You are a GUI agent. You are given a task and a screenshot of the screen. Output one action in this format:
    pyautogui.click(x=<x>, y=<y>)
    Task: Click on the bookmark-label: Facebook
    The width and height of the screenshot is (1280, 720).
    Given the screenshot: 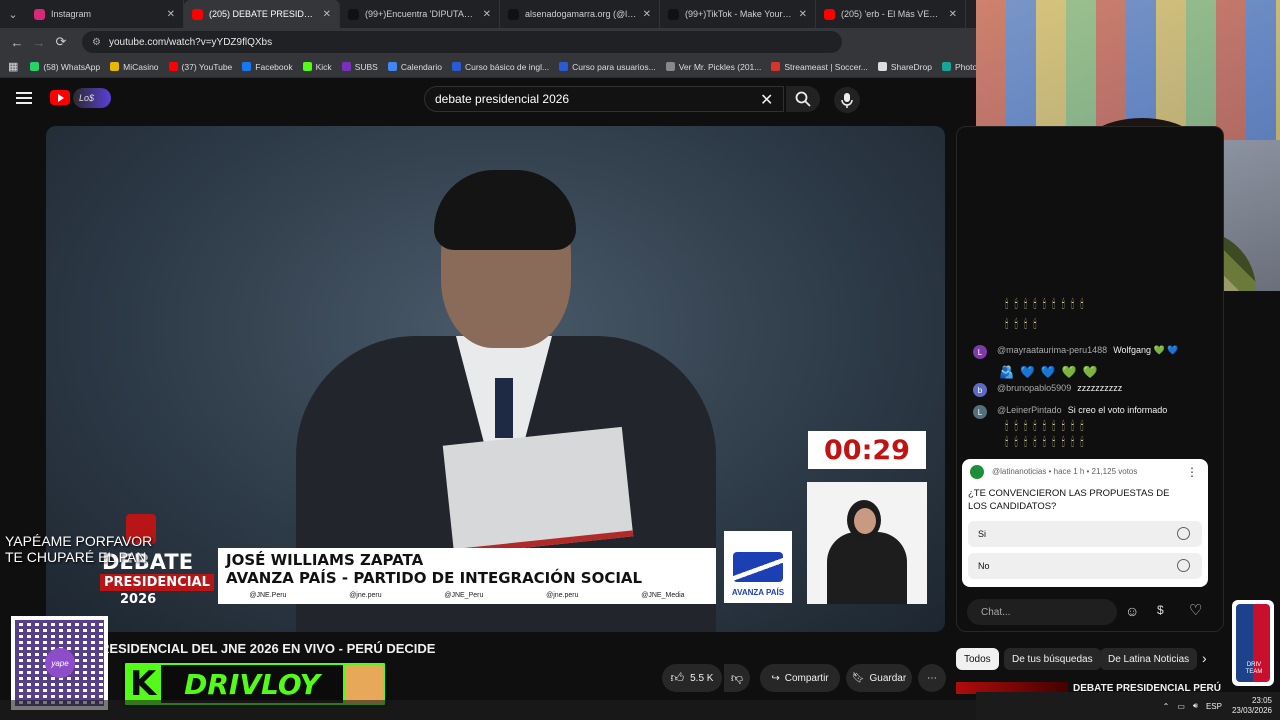 What is the action you would take?
    pyautogui.click(x=274, y=66)
    